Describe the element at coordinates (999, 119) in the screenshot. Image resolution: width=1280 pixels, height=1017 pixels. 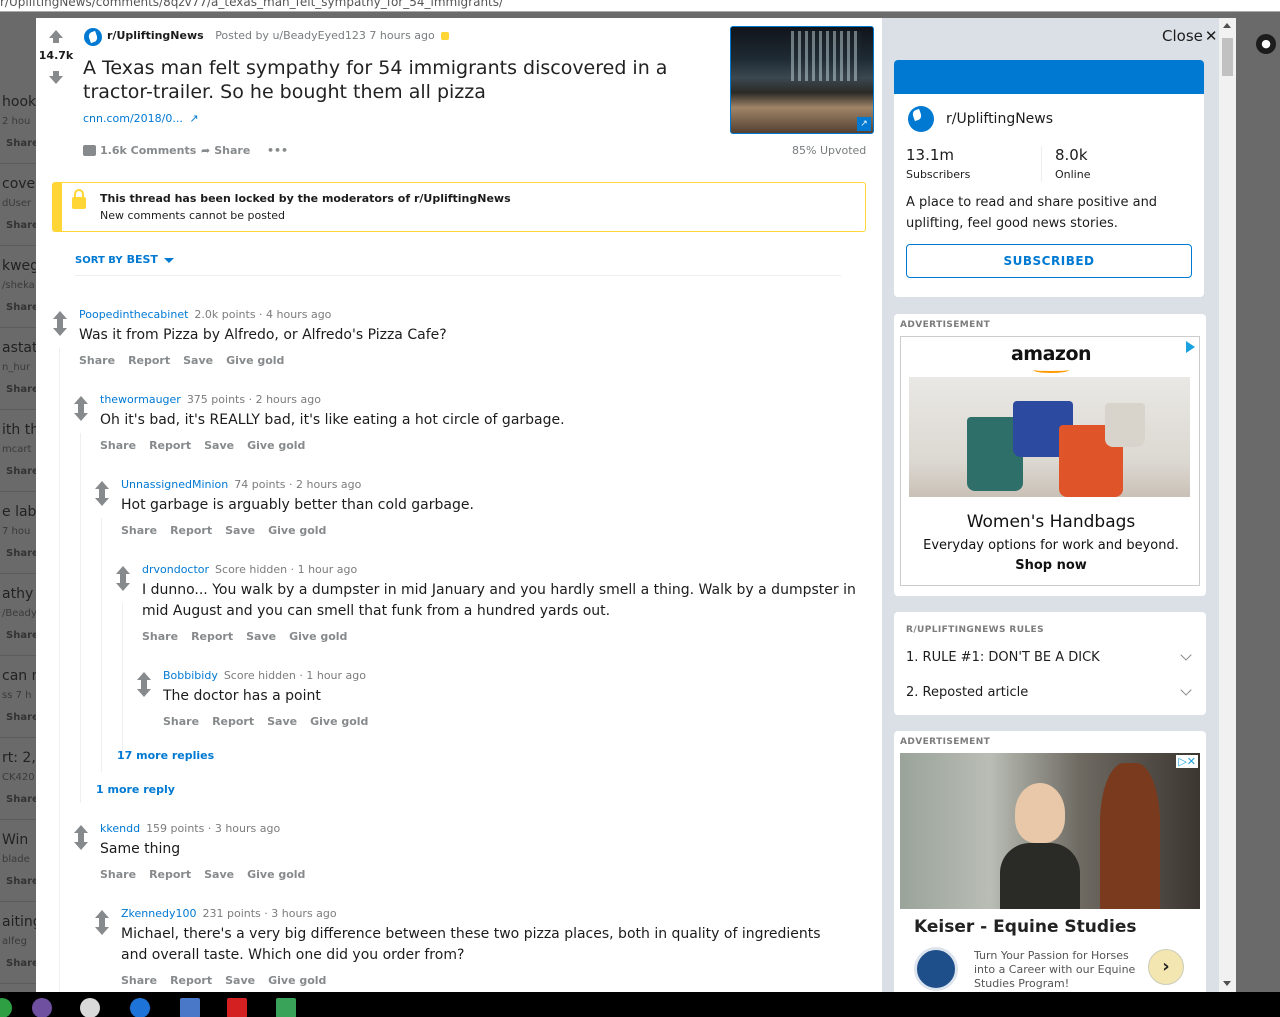
I see `community-name: r/UpliftingNews` at that location.